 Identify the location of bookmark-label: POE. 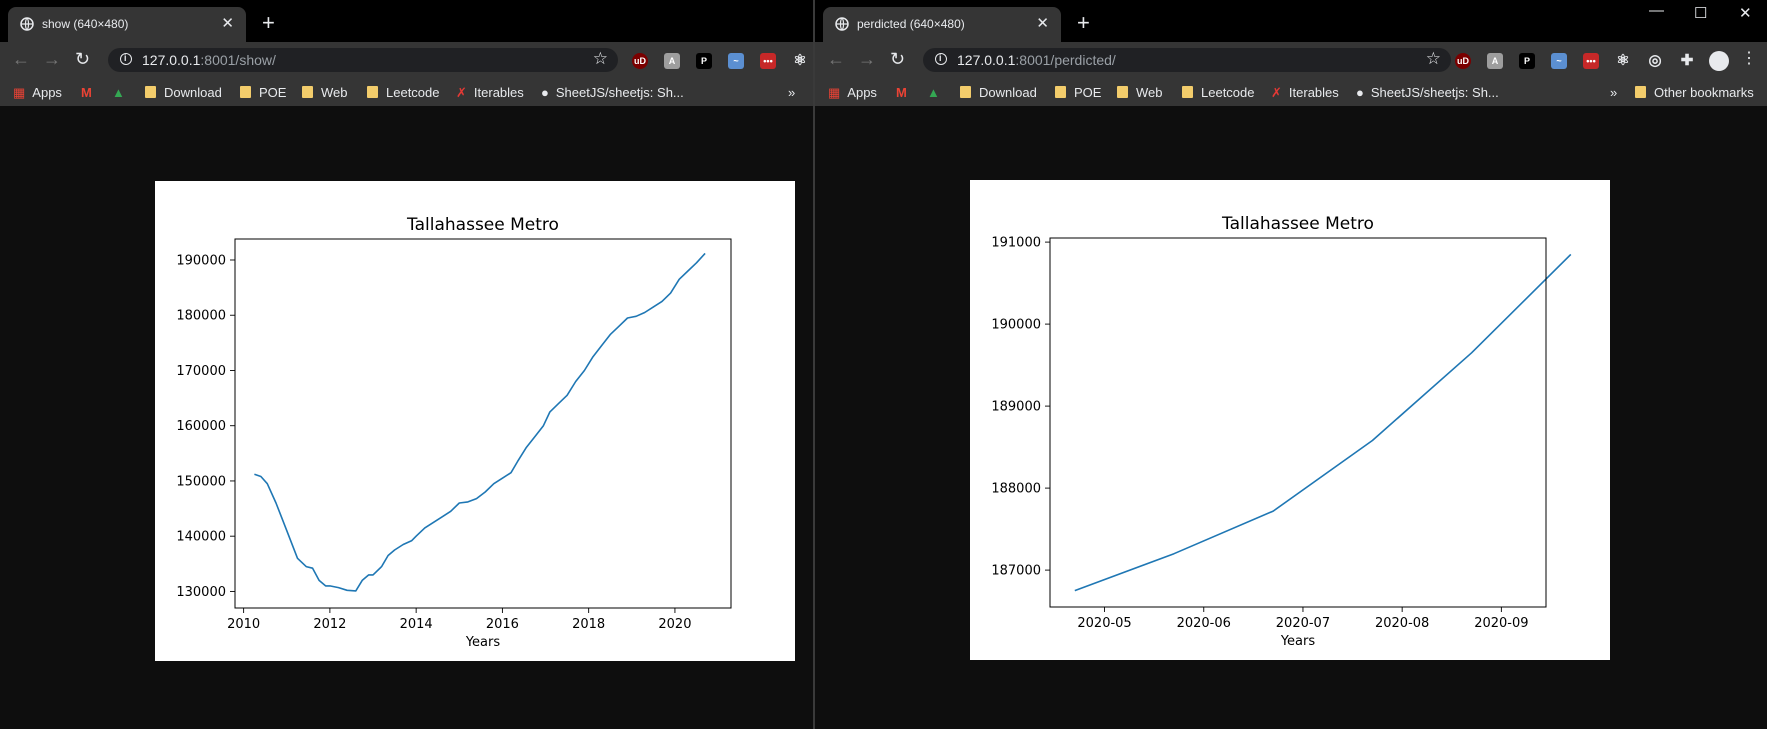
(1088, 92).